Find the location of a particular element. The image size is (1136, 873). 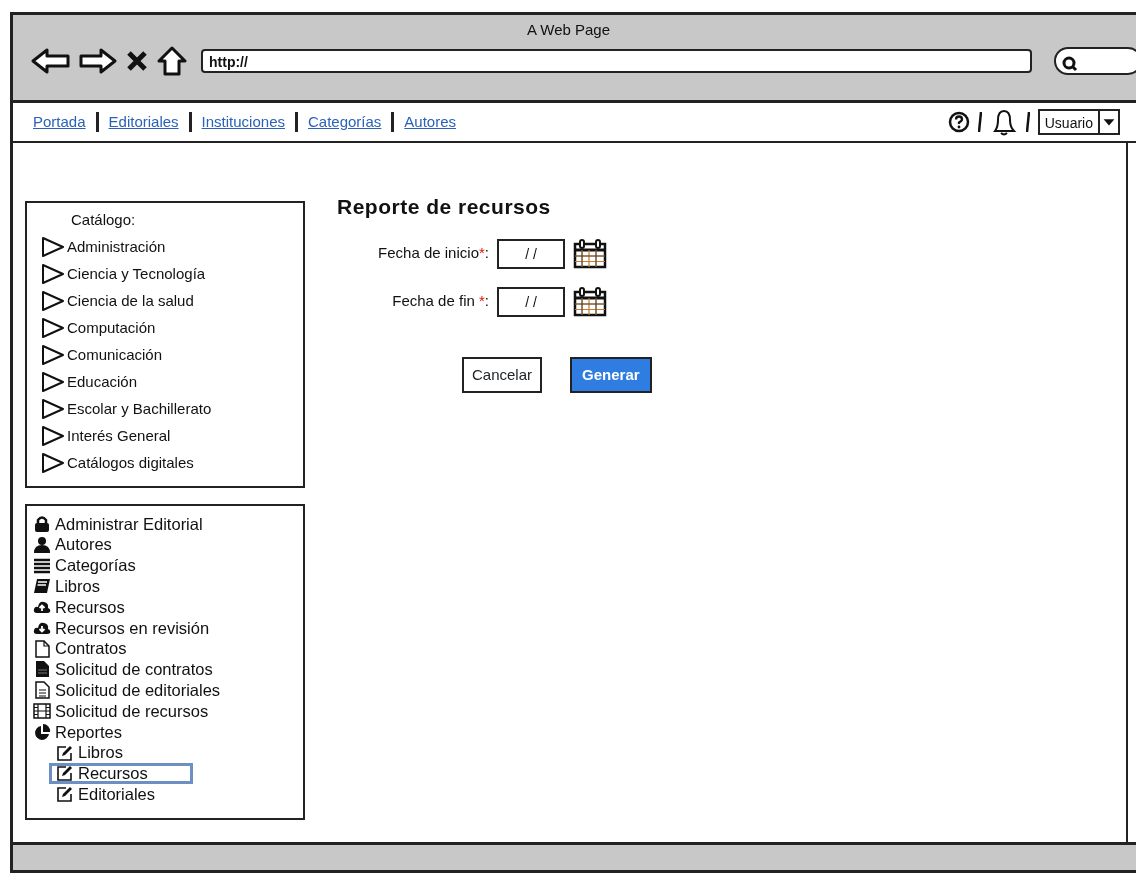

close-icon is located at coordinates (137, 60).